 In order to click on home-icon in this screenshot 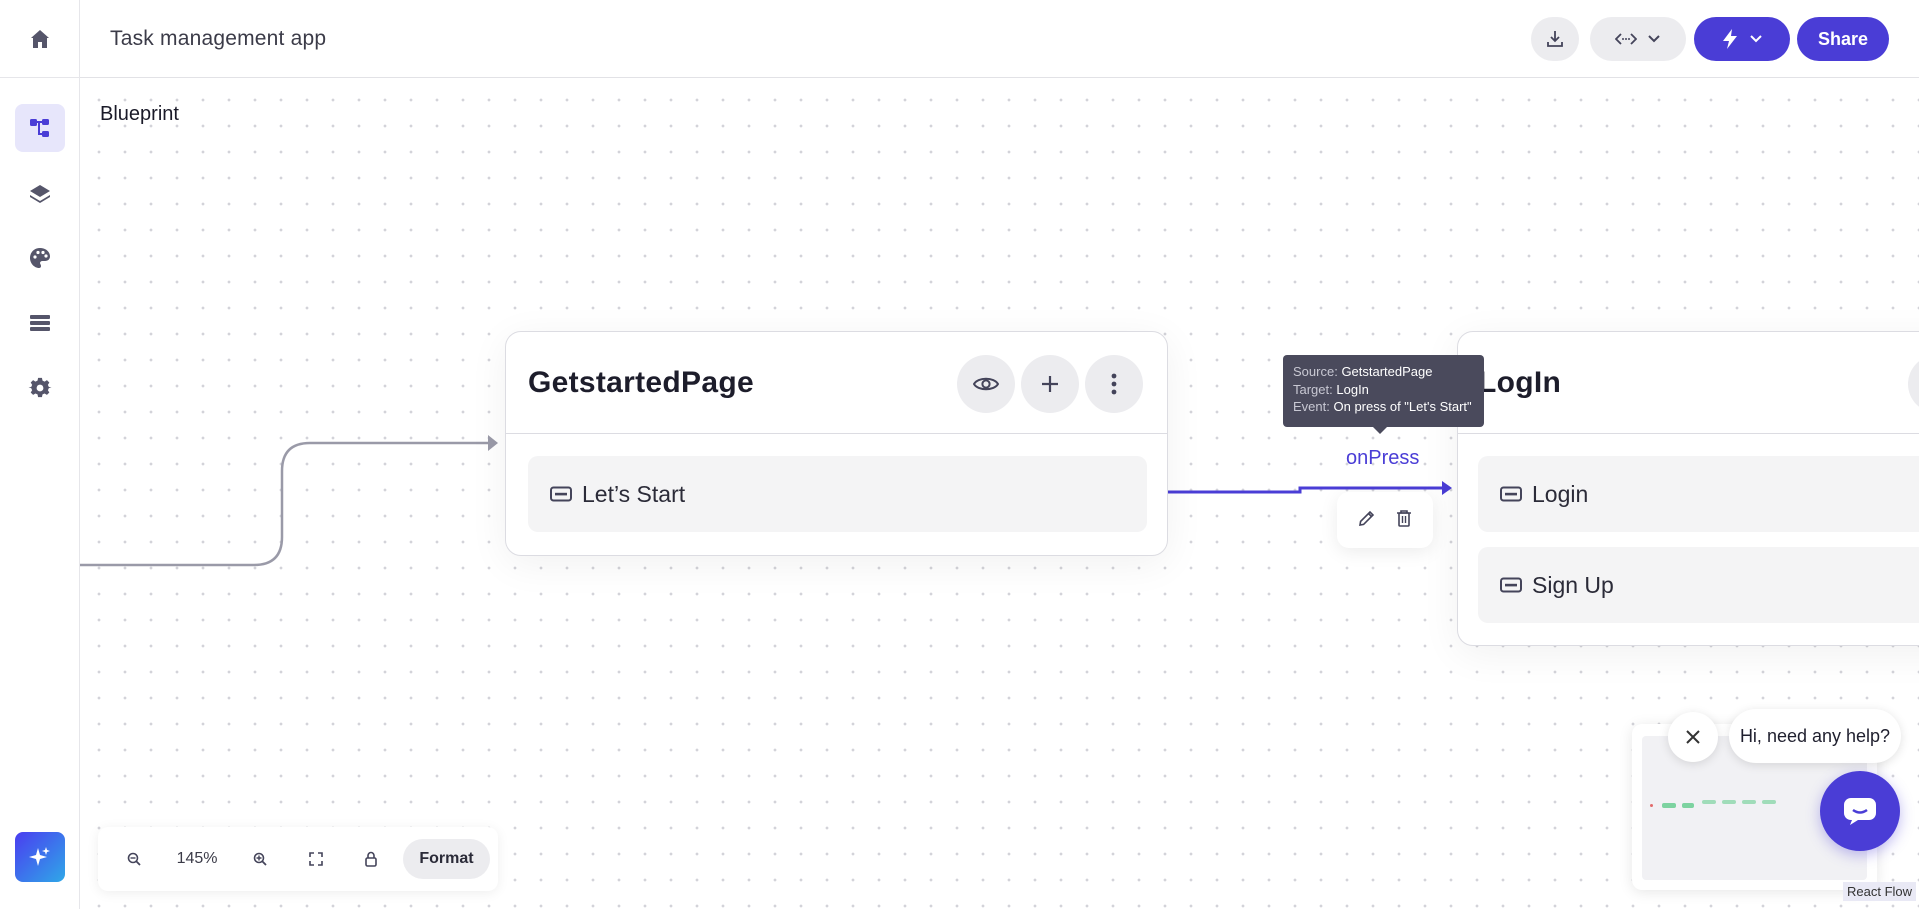, I will do `click(40, 38)`.